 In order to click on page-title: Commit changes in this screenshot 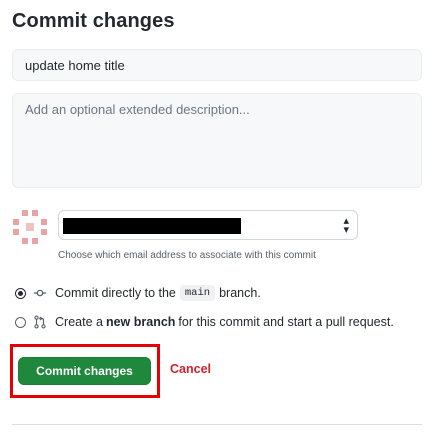, I will do `click(93, 21)`.